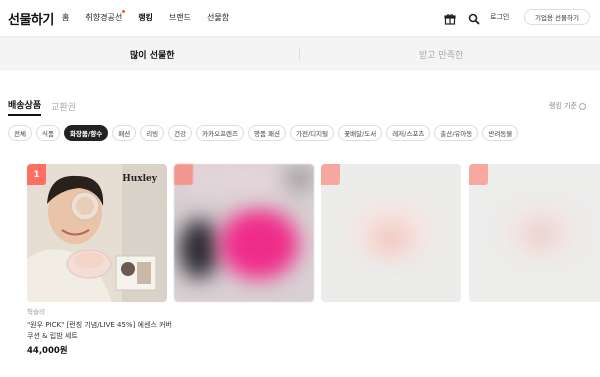  Describe the element at coordinates (499, 17) in the screenshot. I see `login-link: 로그인` at that location.